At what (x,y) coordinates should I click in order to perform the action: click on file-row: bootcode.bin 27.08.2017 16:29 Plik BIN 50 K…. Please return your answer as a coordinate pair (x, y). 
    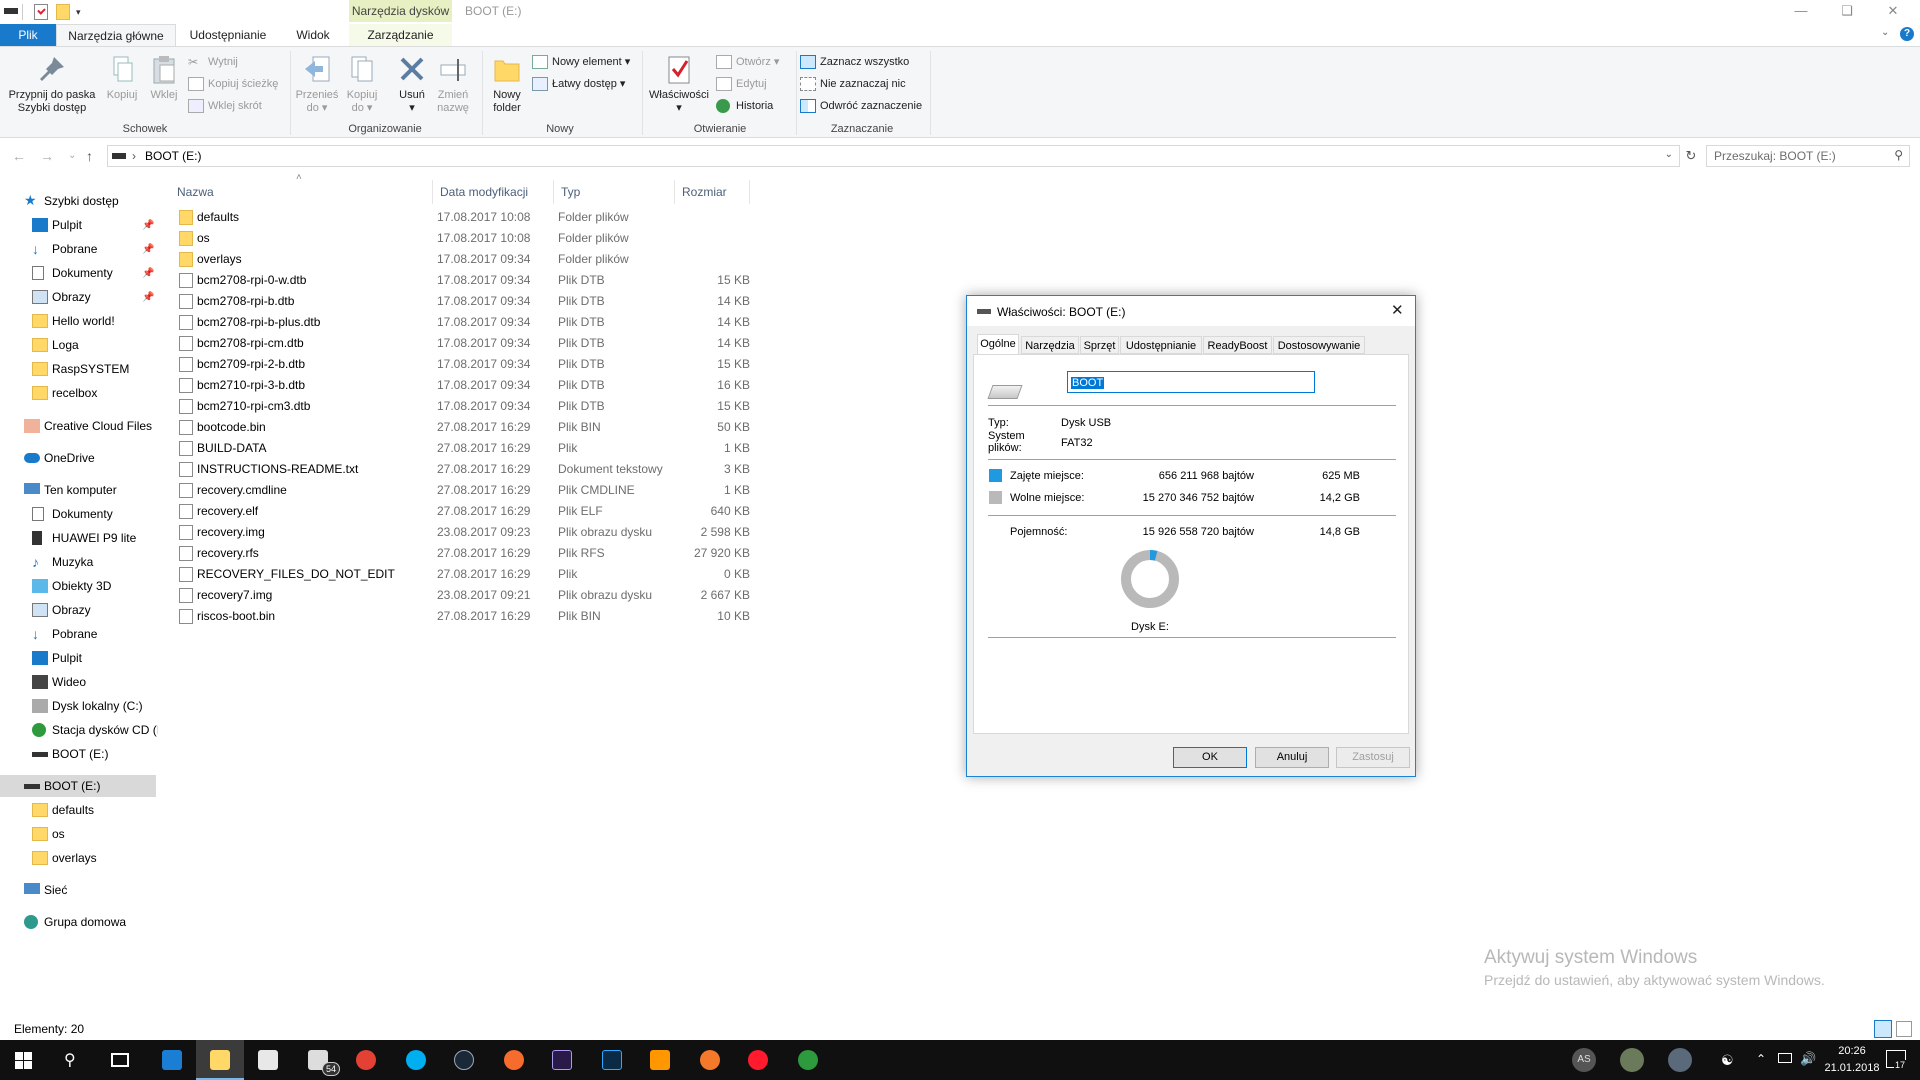
    Looking at the image, I should click on (460, 427).